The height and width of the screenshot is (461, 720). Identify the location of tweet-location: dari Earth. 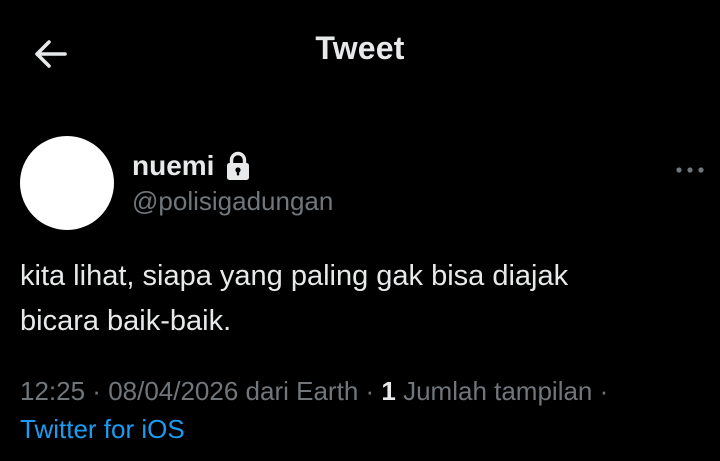
(298, 391).